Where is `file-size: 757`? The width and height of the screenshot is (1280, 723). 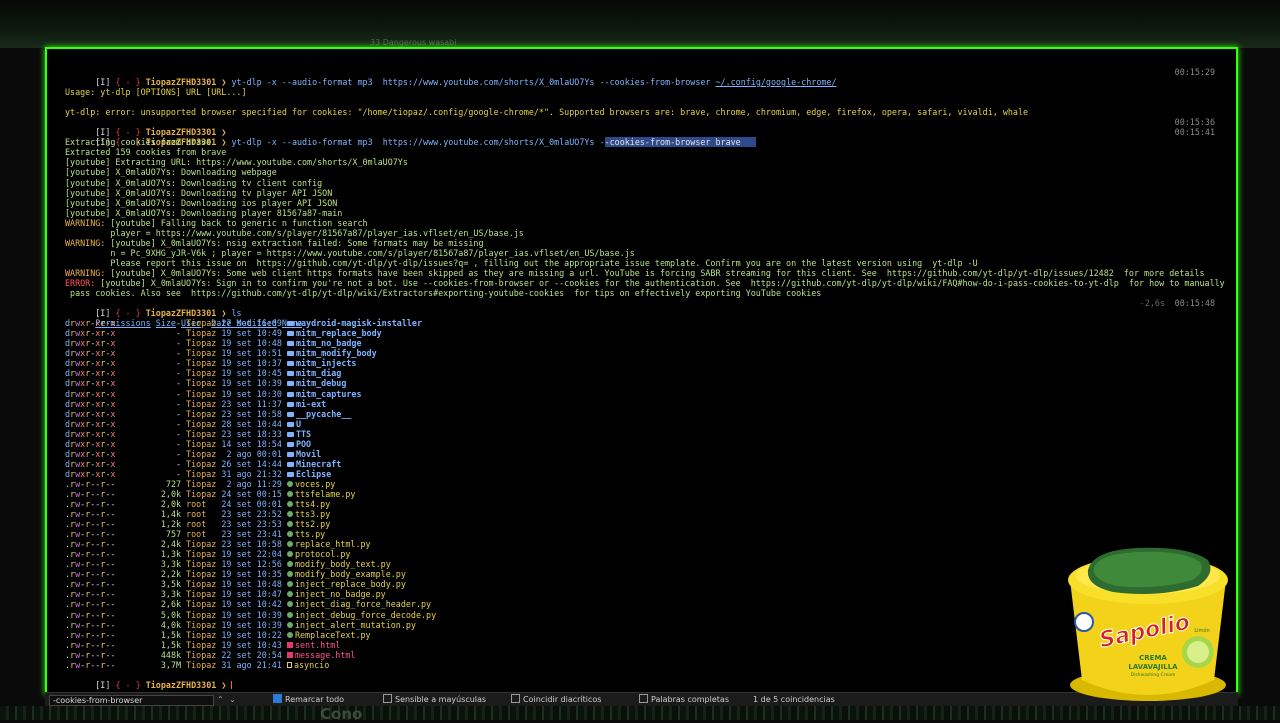 file-size: 757 is located at coordinates (173, 534).